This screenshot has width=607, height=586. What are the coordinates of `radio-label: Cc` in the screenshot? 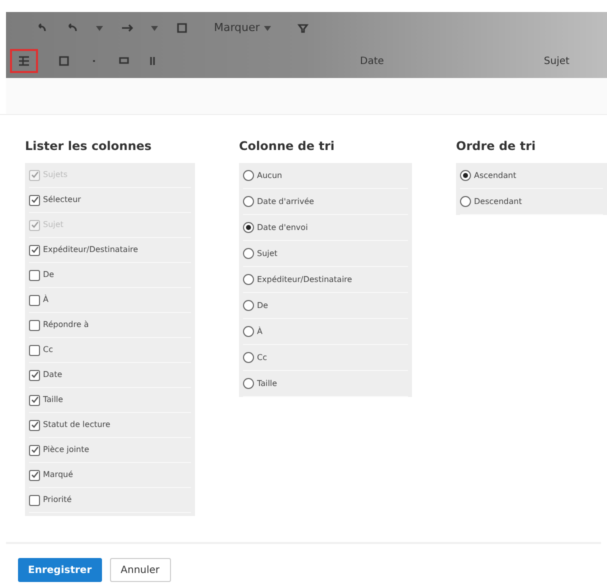 It's located at (262, 358).